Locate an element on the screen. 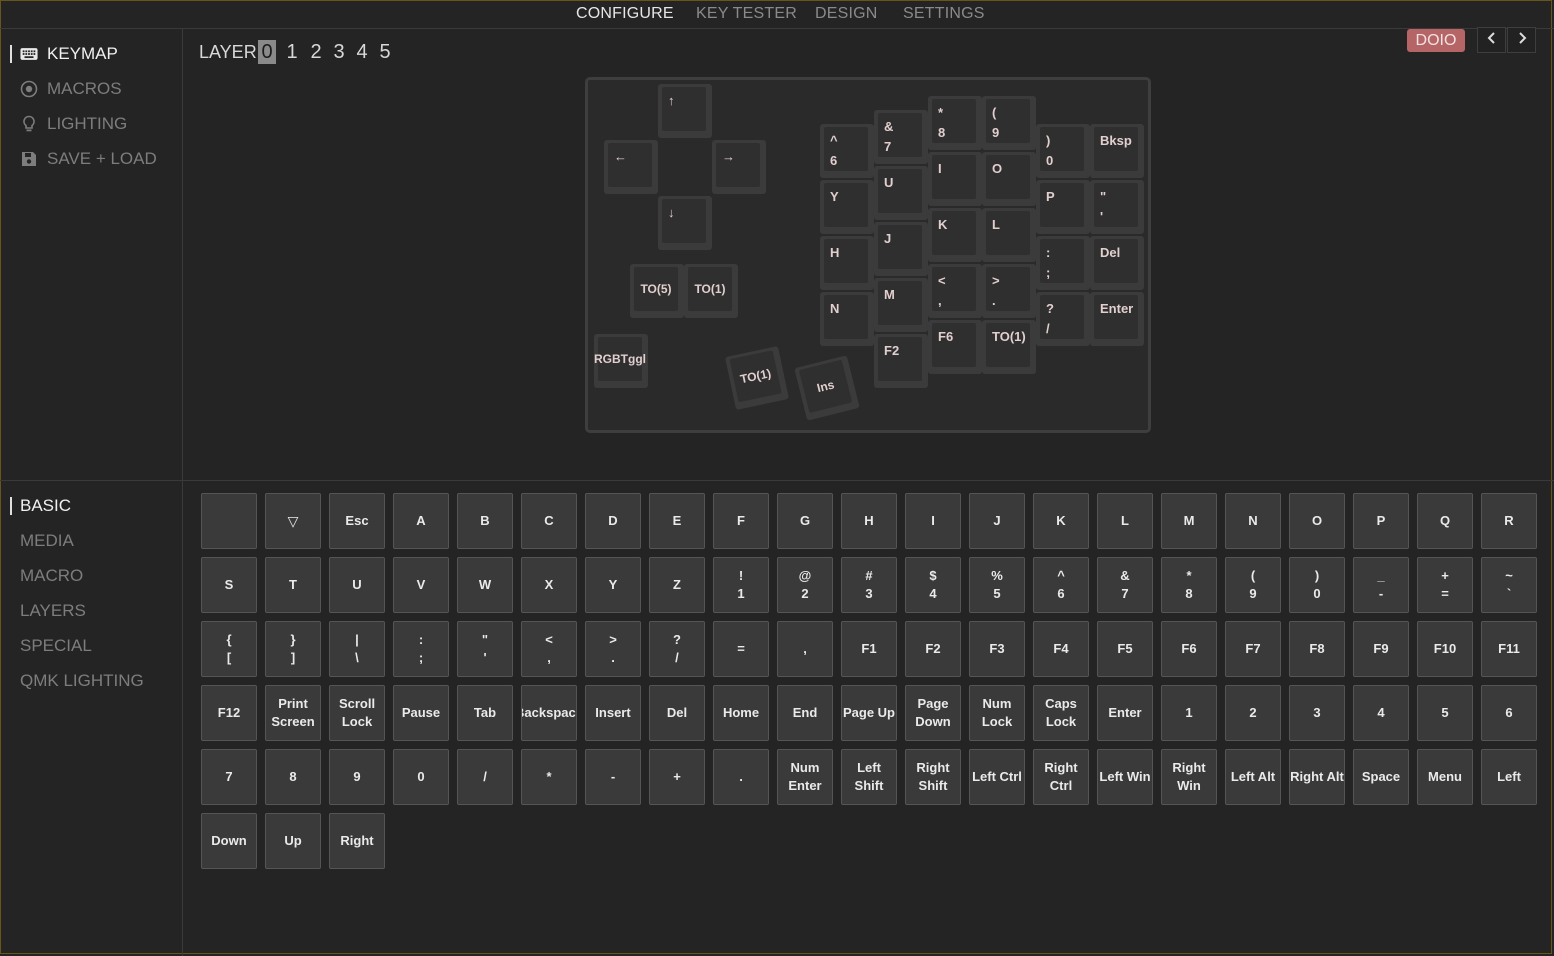 This screenshot has height=956, width=1554. keycode-button: : ; is located at coordinates (421, 649).